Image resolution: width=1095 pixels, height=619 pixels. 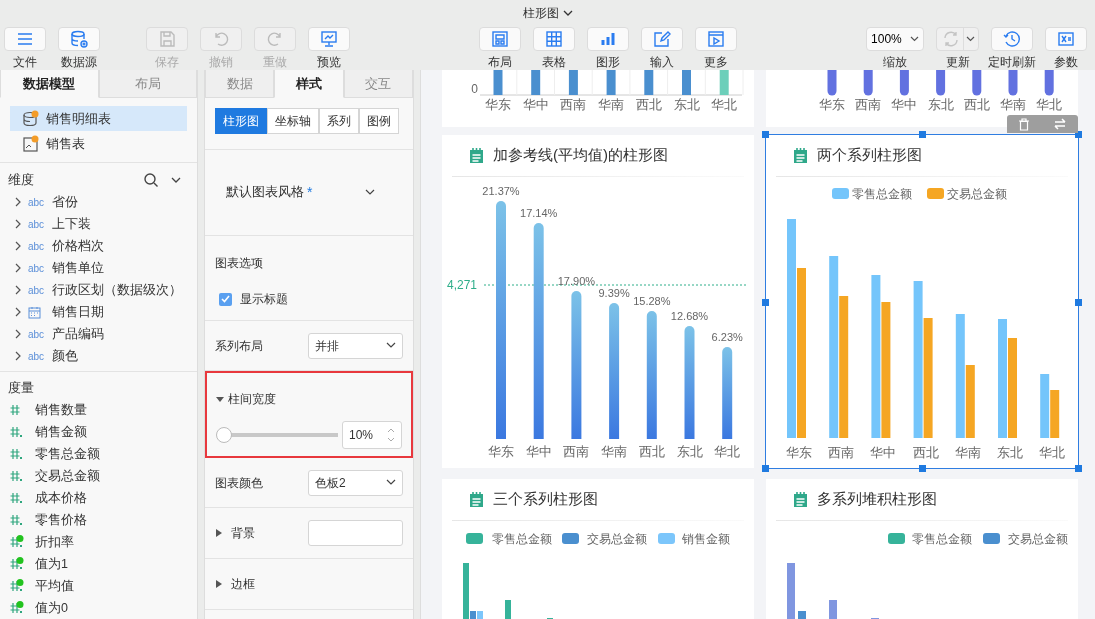 What do you see at coordinates (500, 62) in the screenshot?
I see `toolbar-label: 布局` at bounding box center [500, 62].